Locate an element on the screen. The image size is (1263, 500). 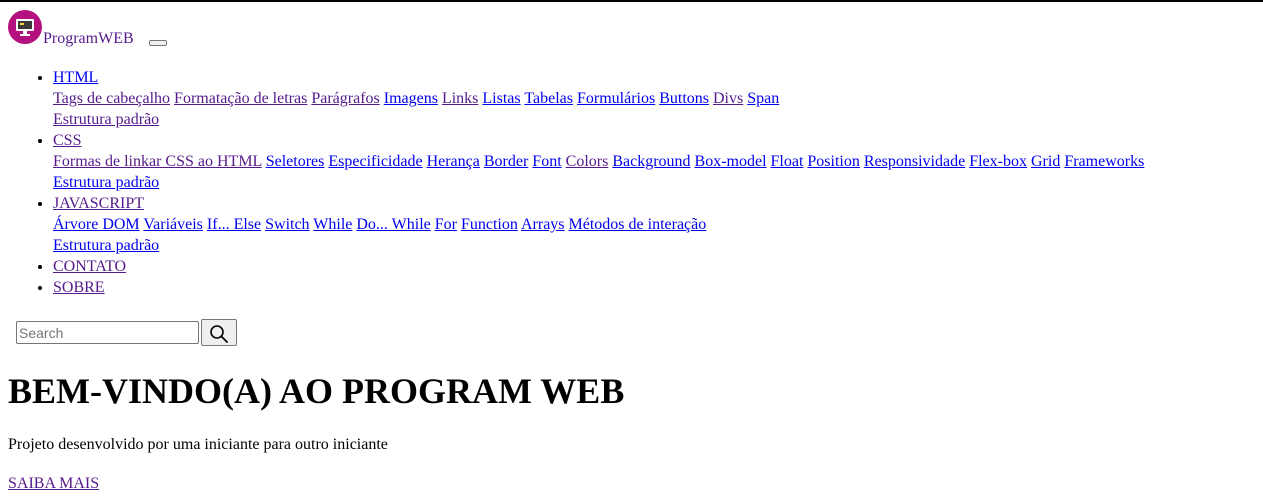
search-button is located at coordinates (219, 332).